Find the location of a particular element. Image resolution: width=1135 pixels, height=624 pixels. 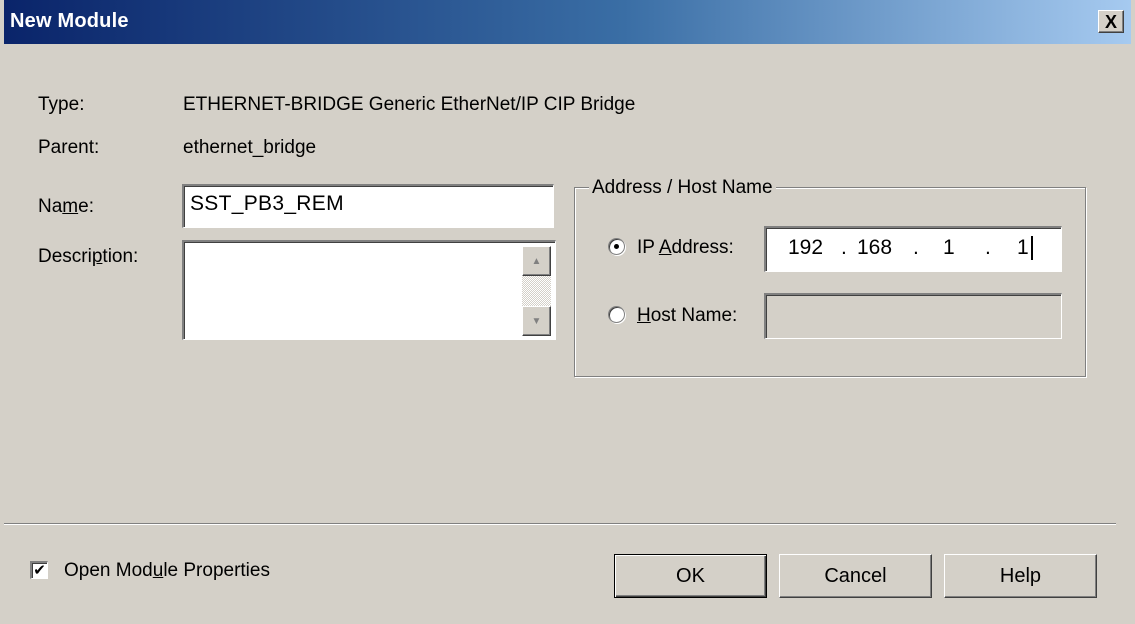

checkmark-icon: ✔ is located at coordinates (39, 570).